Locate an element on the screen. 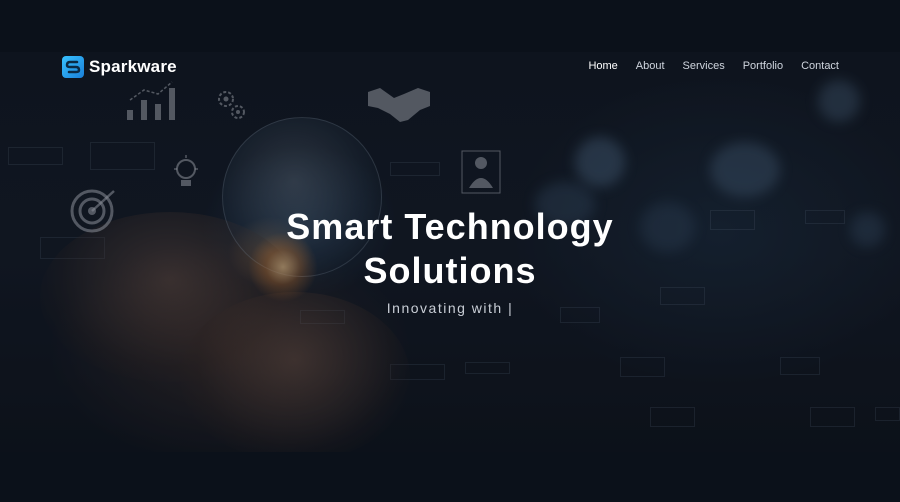  nav-link-home: Home is located at coordinates (602, 66).